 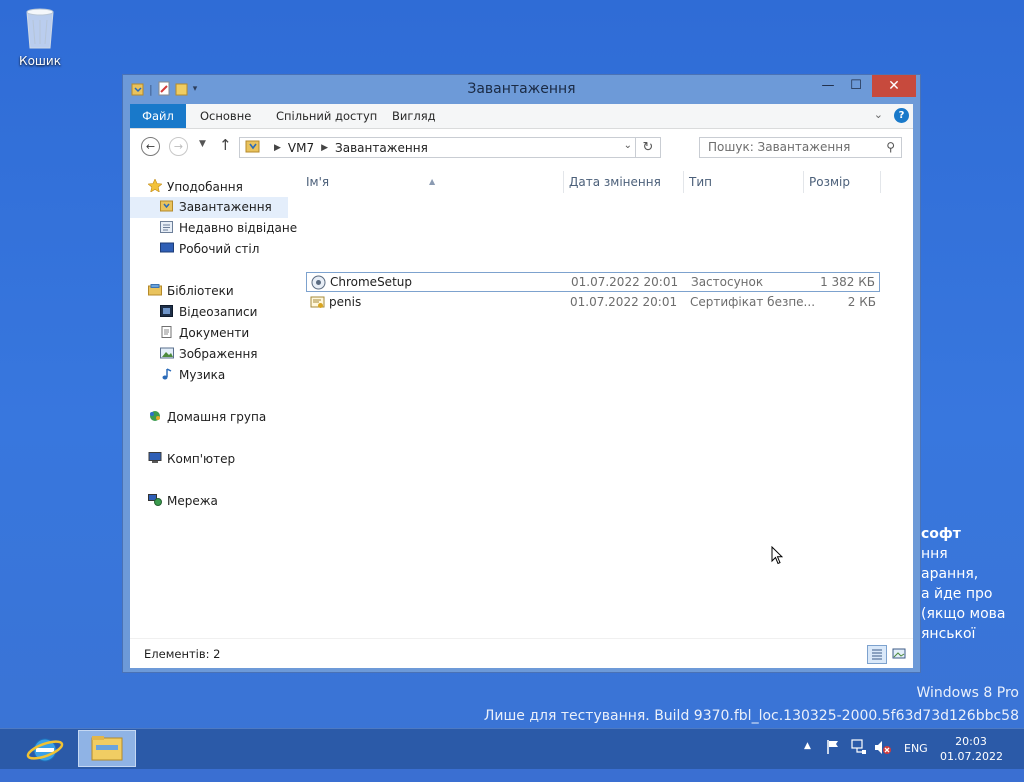 I want to click on nav-item-music: Музика, so click(x=192, y=375).